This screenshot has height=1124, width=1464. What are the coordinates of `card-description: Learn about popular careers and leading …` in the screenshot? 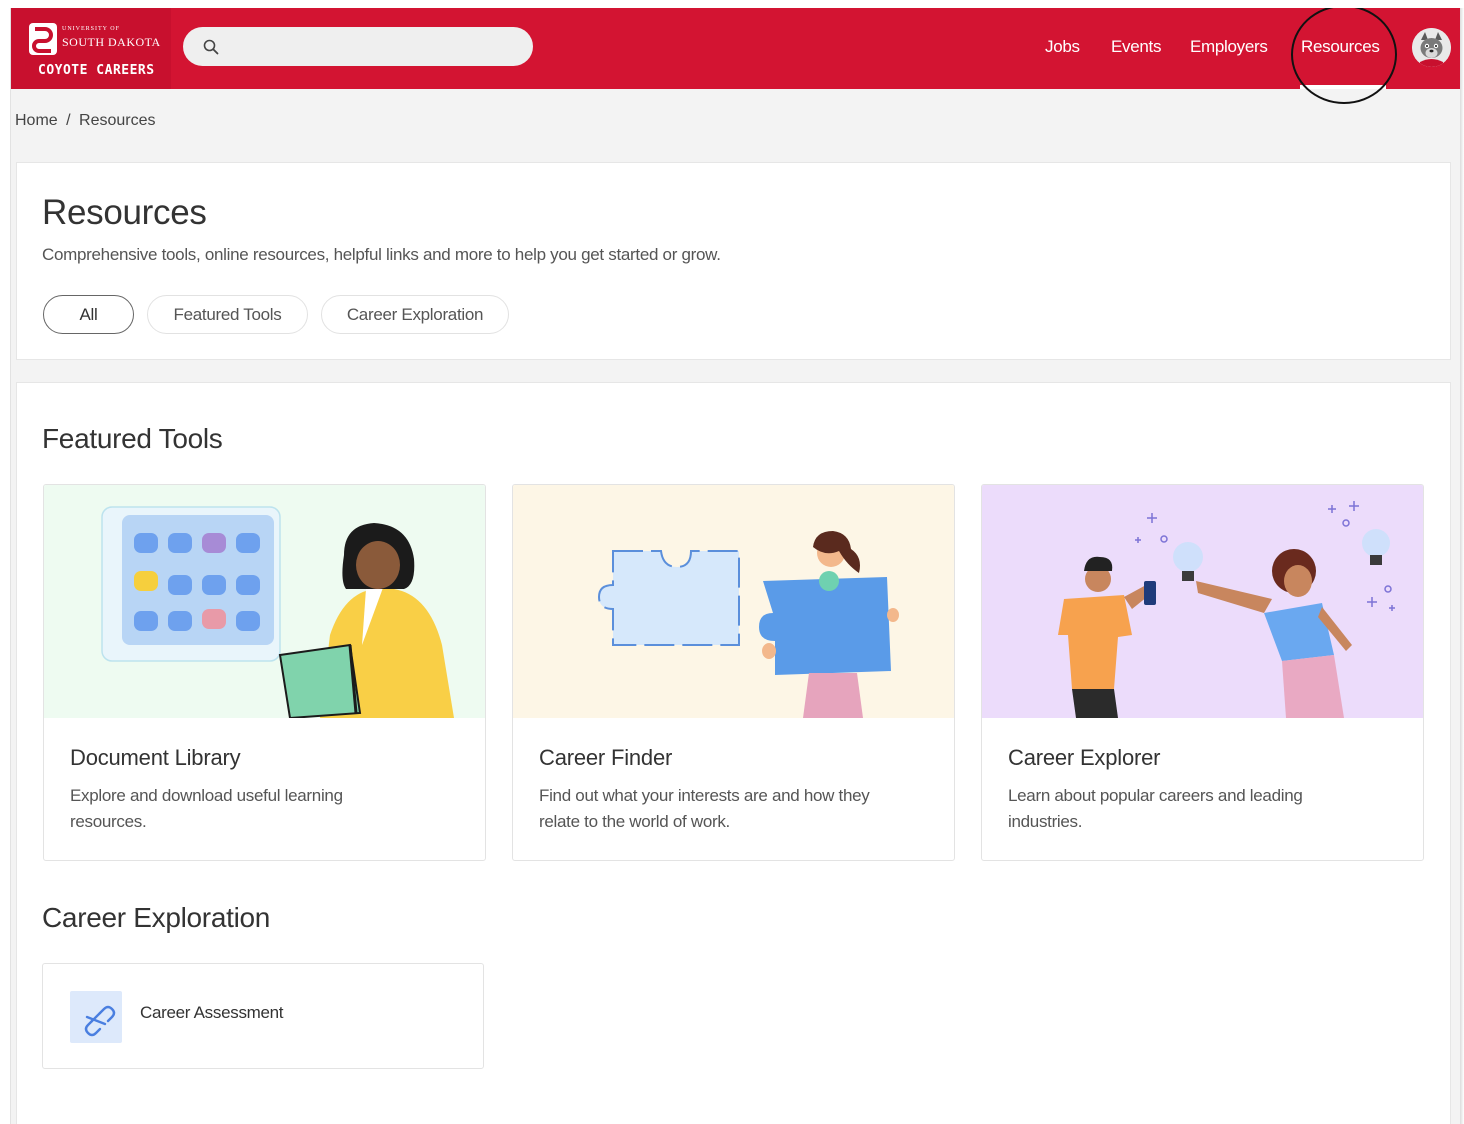 It's located at (1155, 808).